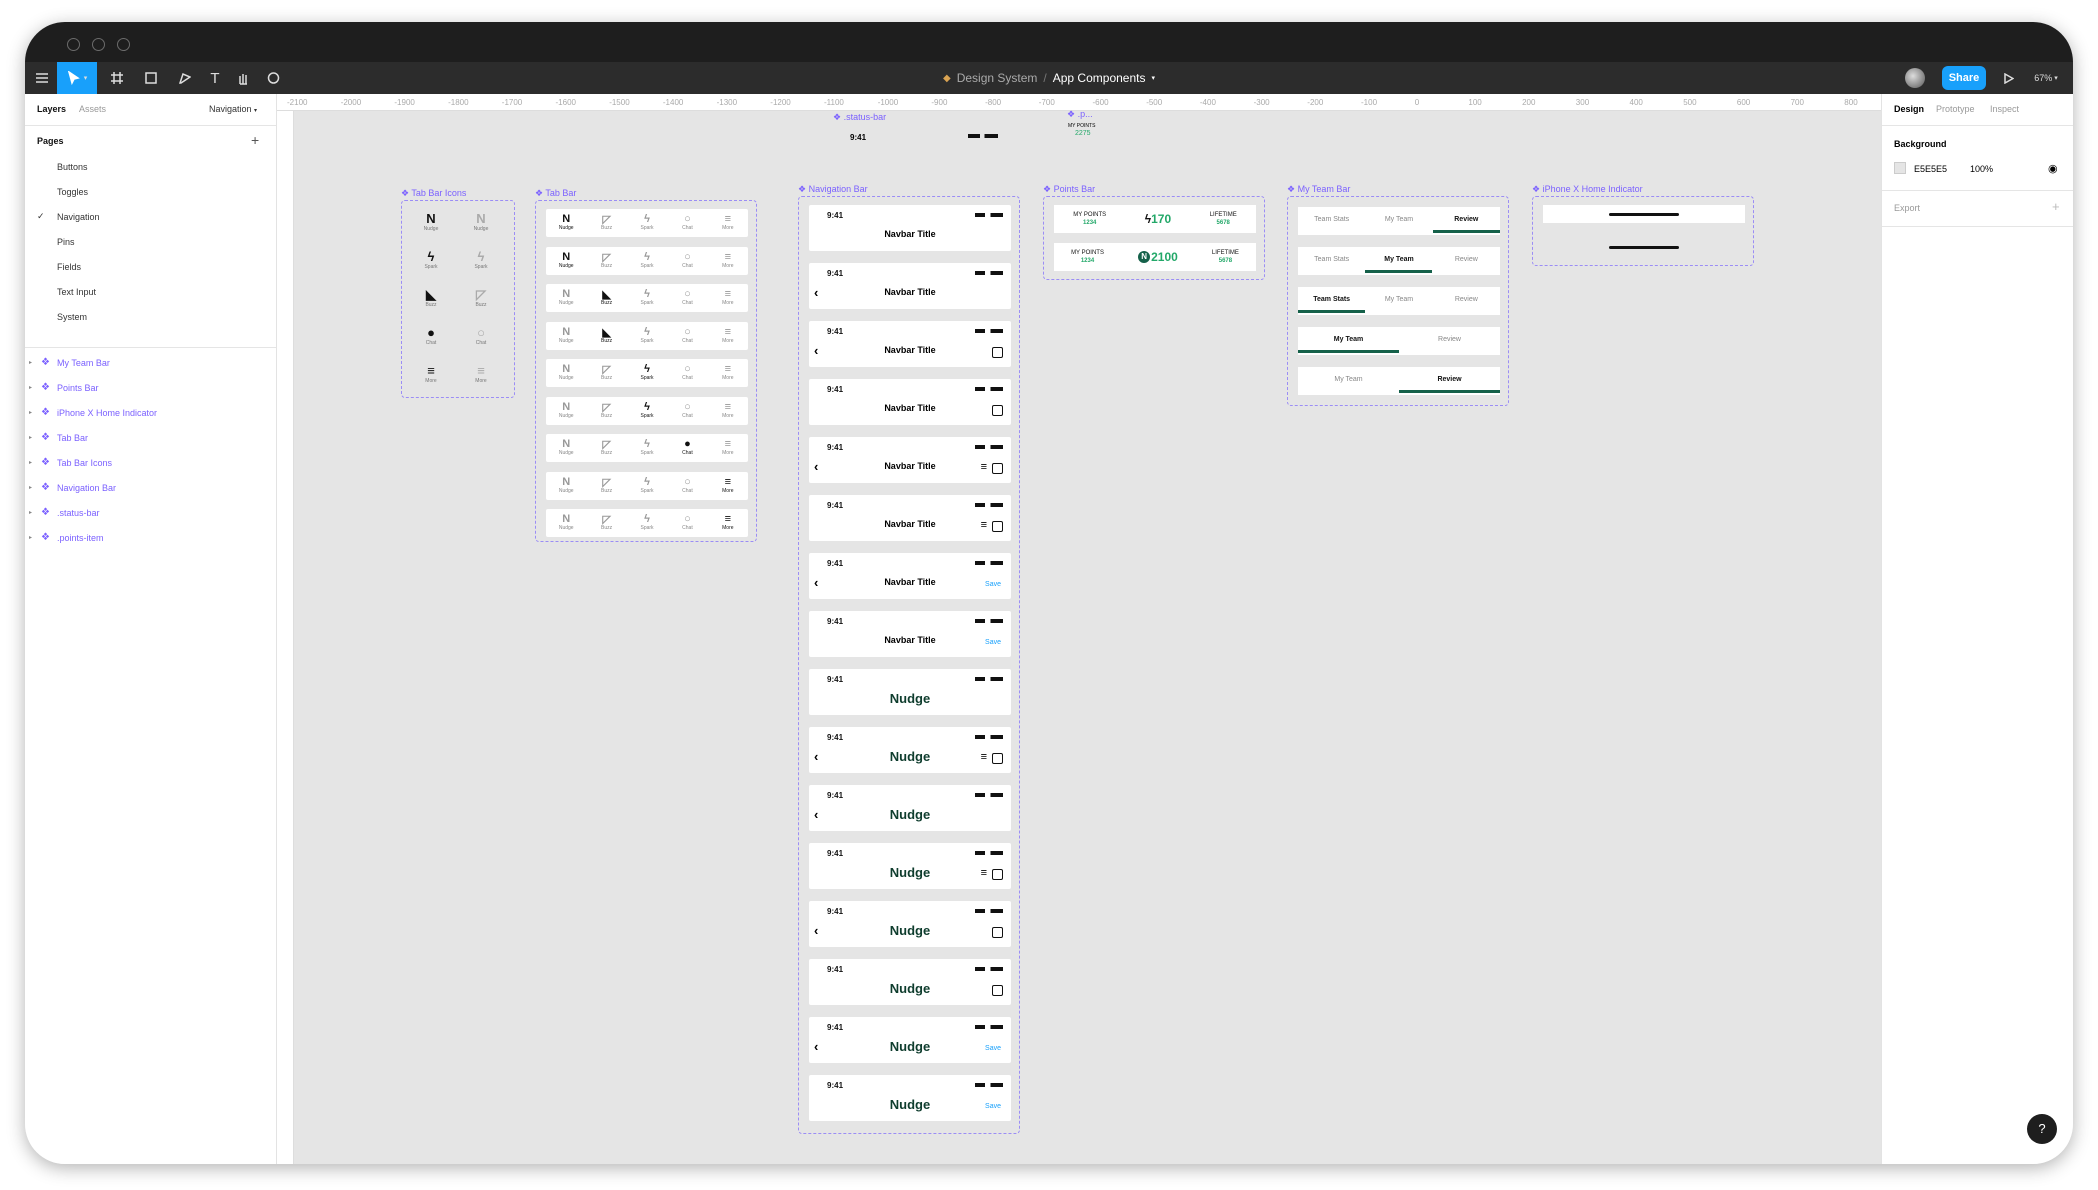  What do you see at coordinates (51, 109) in the screenshot?
I see `tab-layers: Layers` at bounding box center [51, 109].